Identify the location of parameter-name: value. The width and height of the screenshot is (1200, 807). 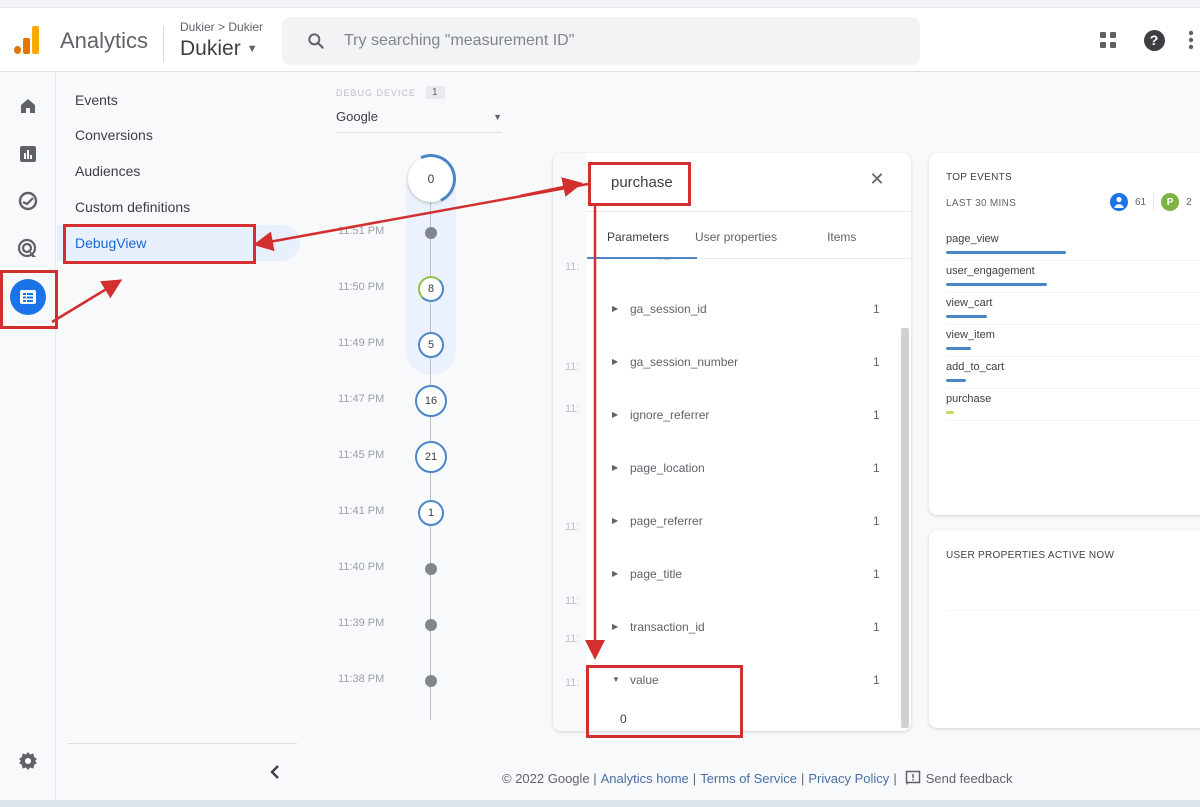
(644, 680).